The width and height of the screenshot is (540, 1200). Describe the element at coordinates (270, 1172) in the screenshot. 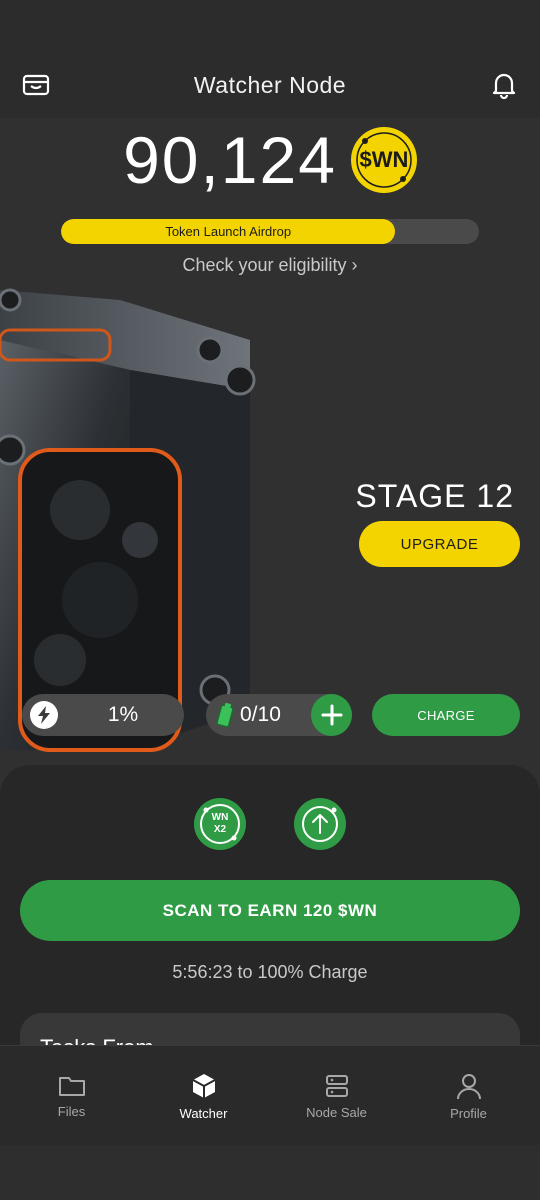

I see `system-bar` at that location.